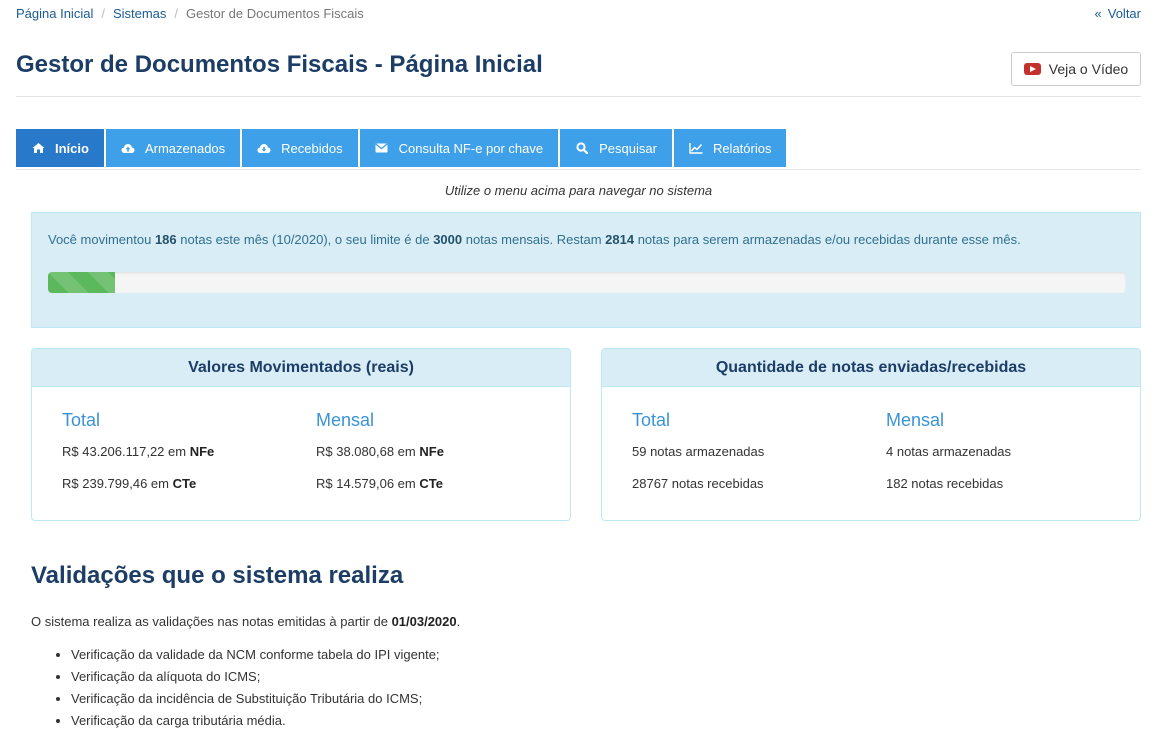 Image resolution: width=1157 pixels, height=731 pixels. I want to click on back-label: Voltar, so click(1124, 13).